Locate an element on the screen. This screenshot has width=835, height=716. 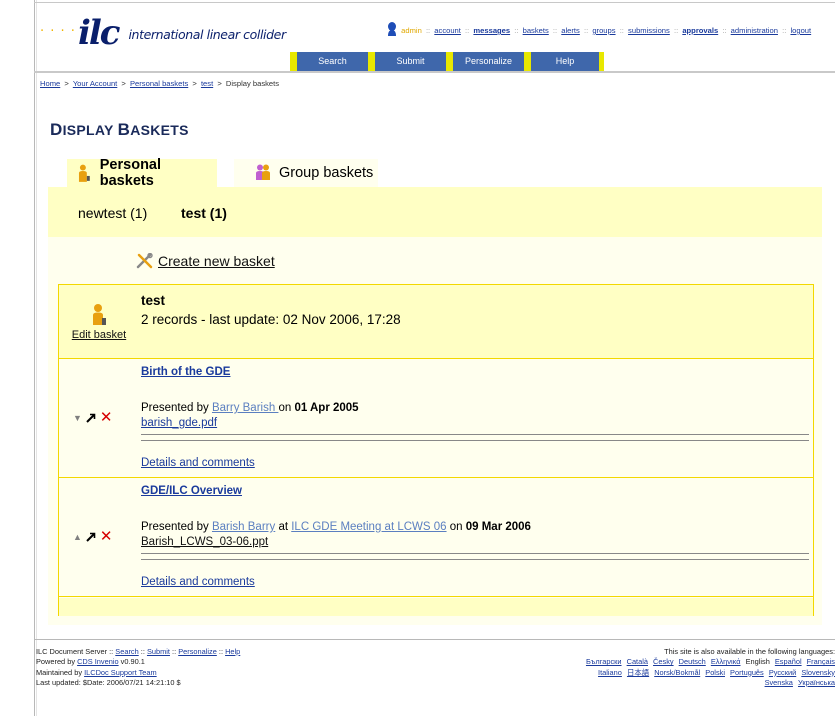
basket-name: test is located at coordinates (153, 300).